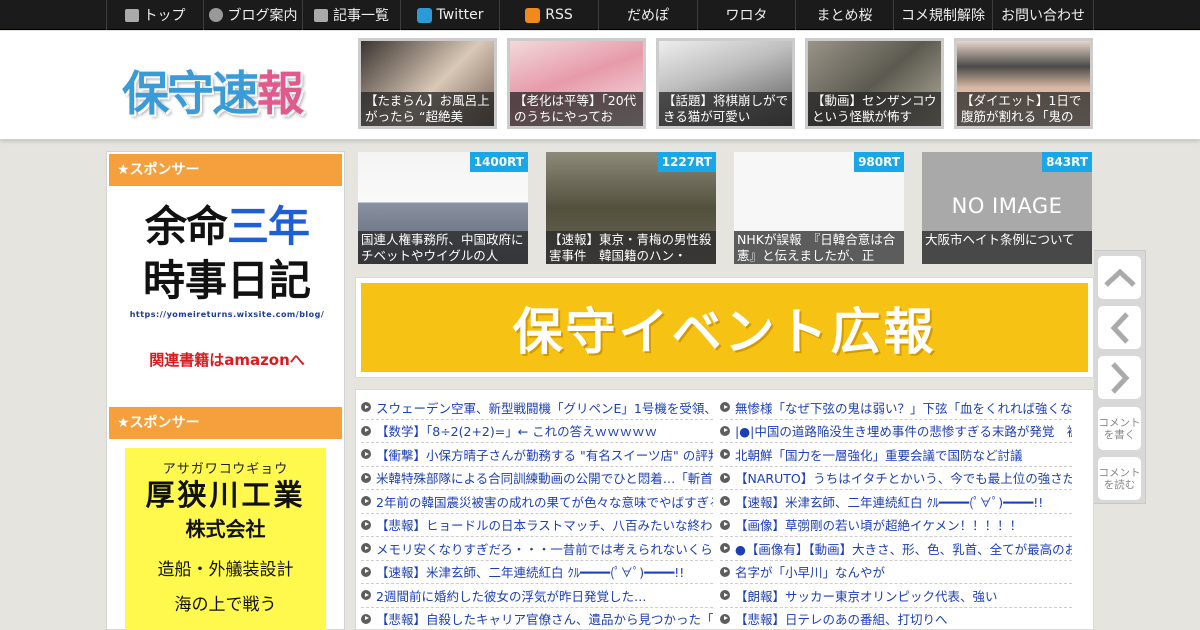 This screenshot has height=630, width=1200. I want to click on nav-matome-sakura: まとめ桜, so click(844, 15).